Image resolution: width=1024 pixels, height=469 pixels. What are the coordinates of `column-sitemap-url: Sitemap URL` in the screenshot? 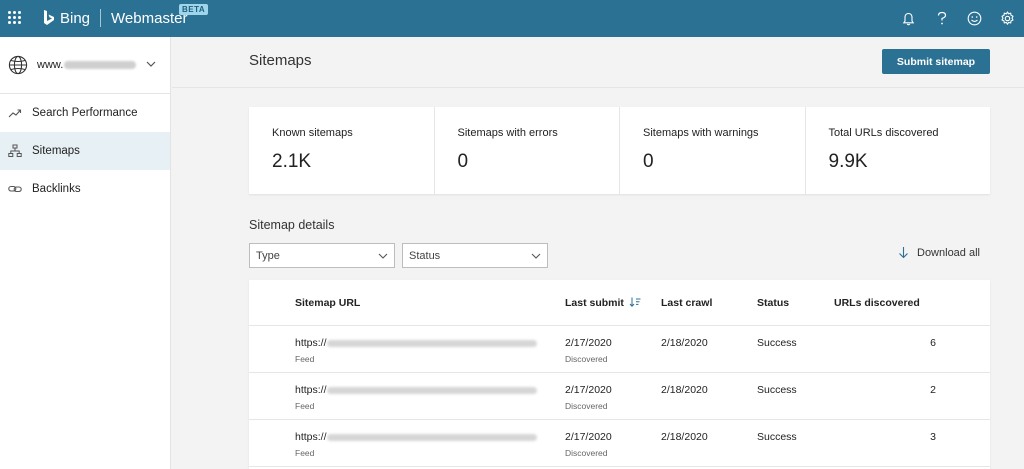 It's located at (327, 303).